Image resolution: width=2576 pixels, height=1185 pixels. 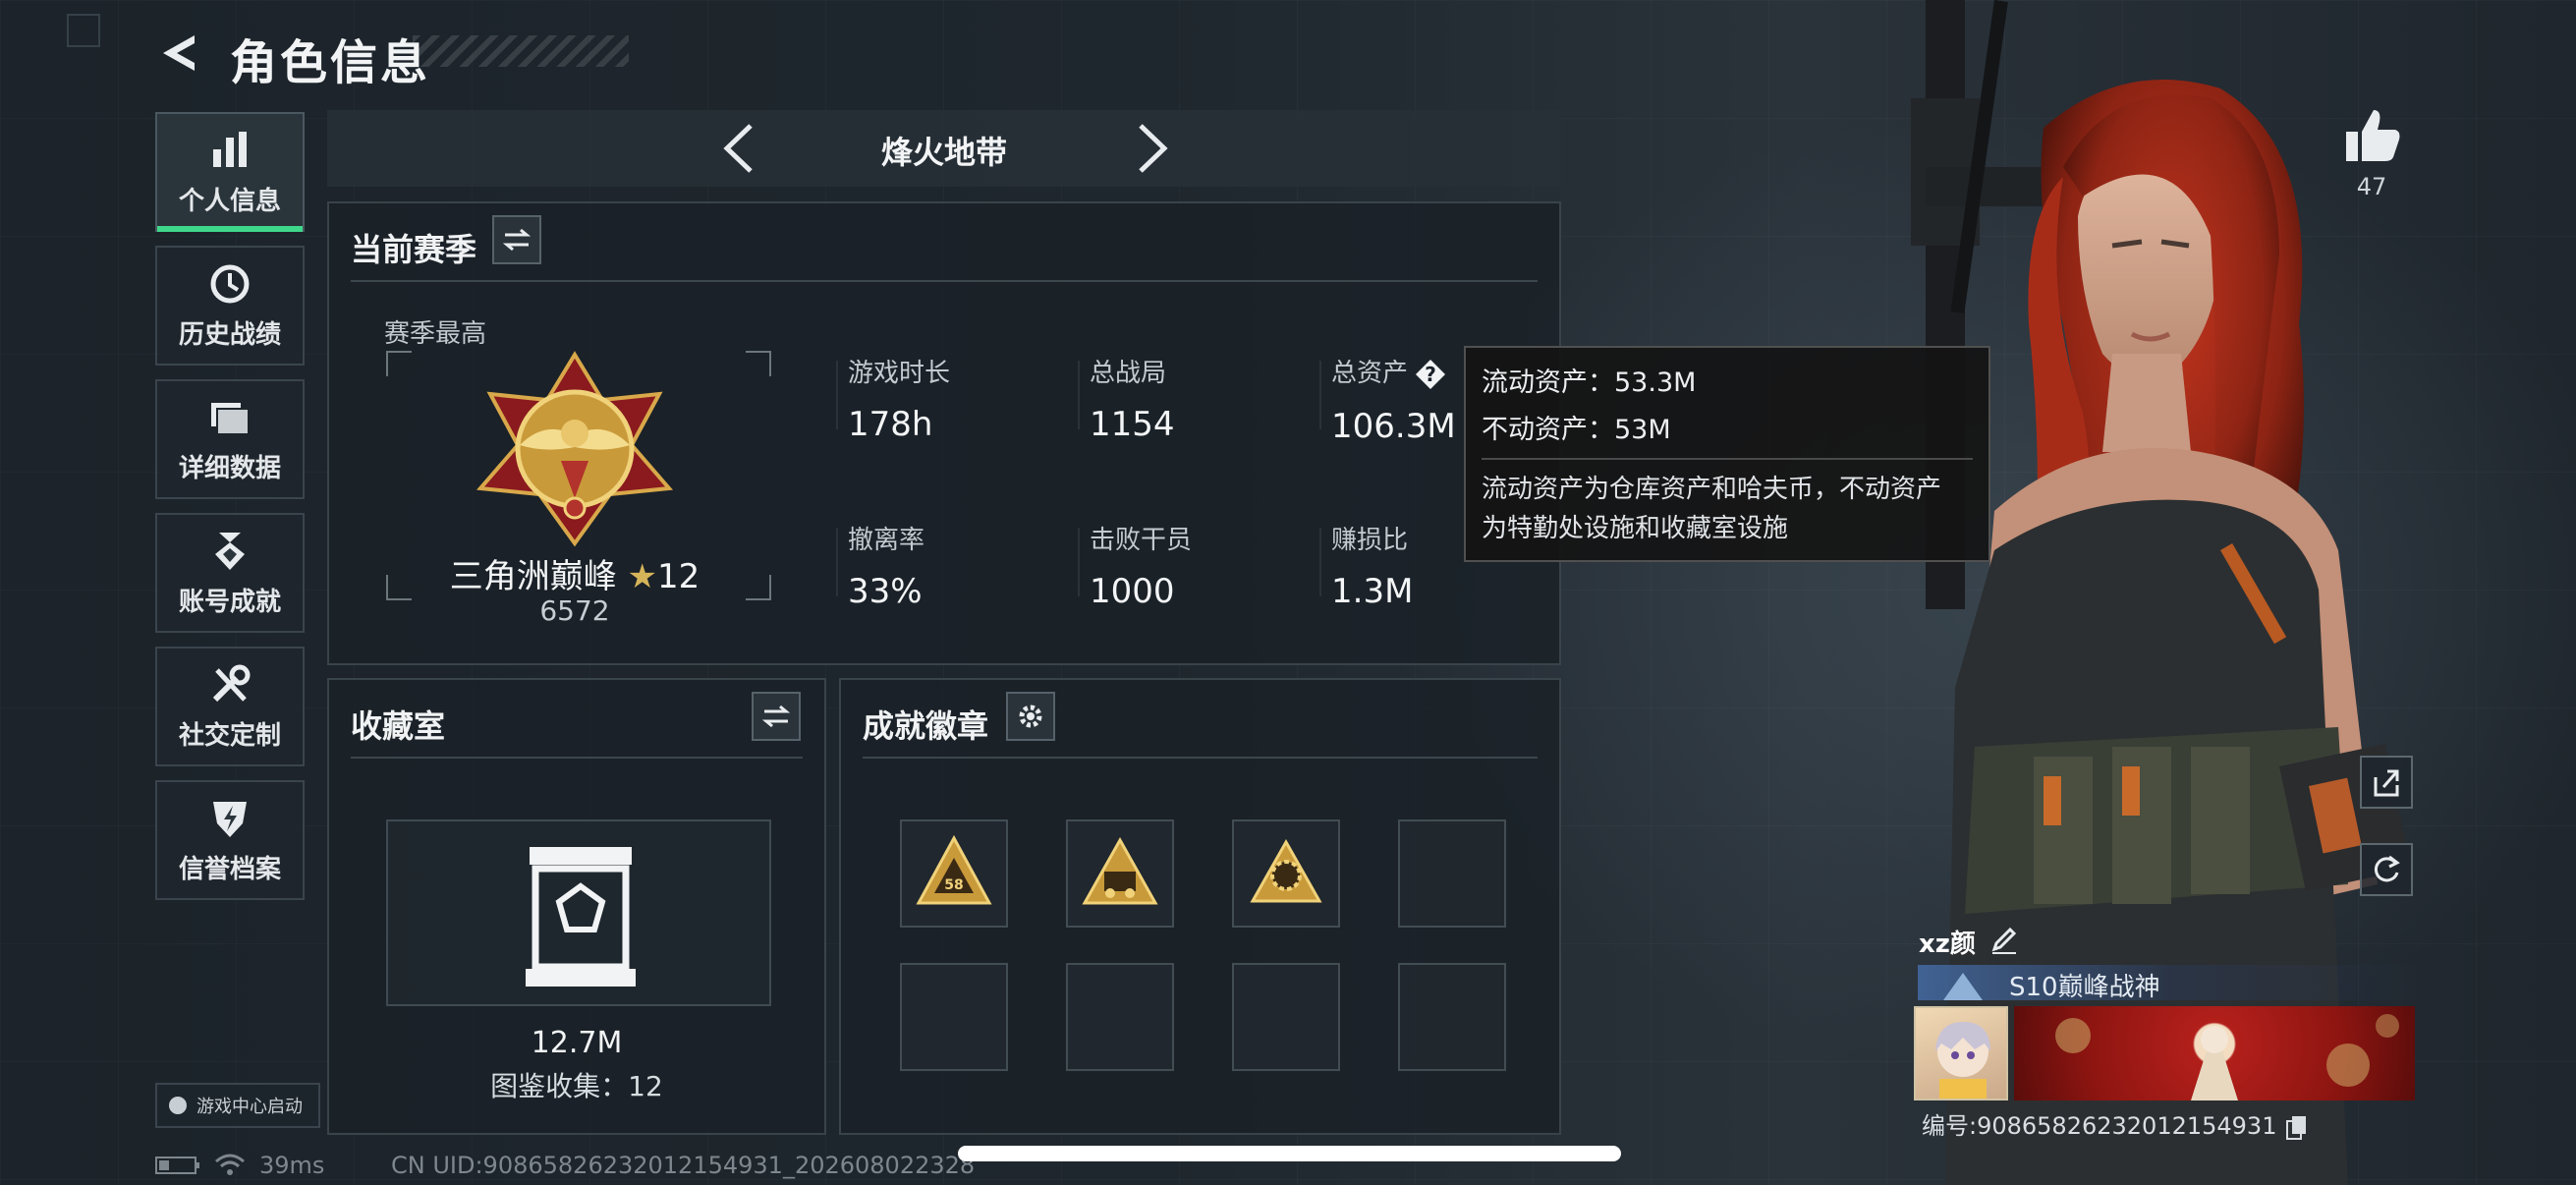 What do you see at coordinates (899, 399) in the screenshot?
I see `stat-play-time: 游戏时长 178h` at bounding box center [899, 399].